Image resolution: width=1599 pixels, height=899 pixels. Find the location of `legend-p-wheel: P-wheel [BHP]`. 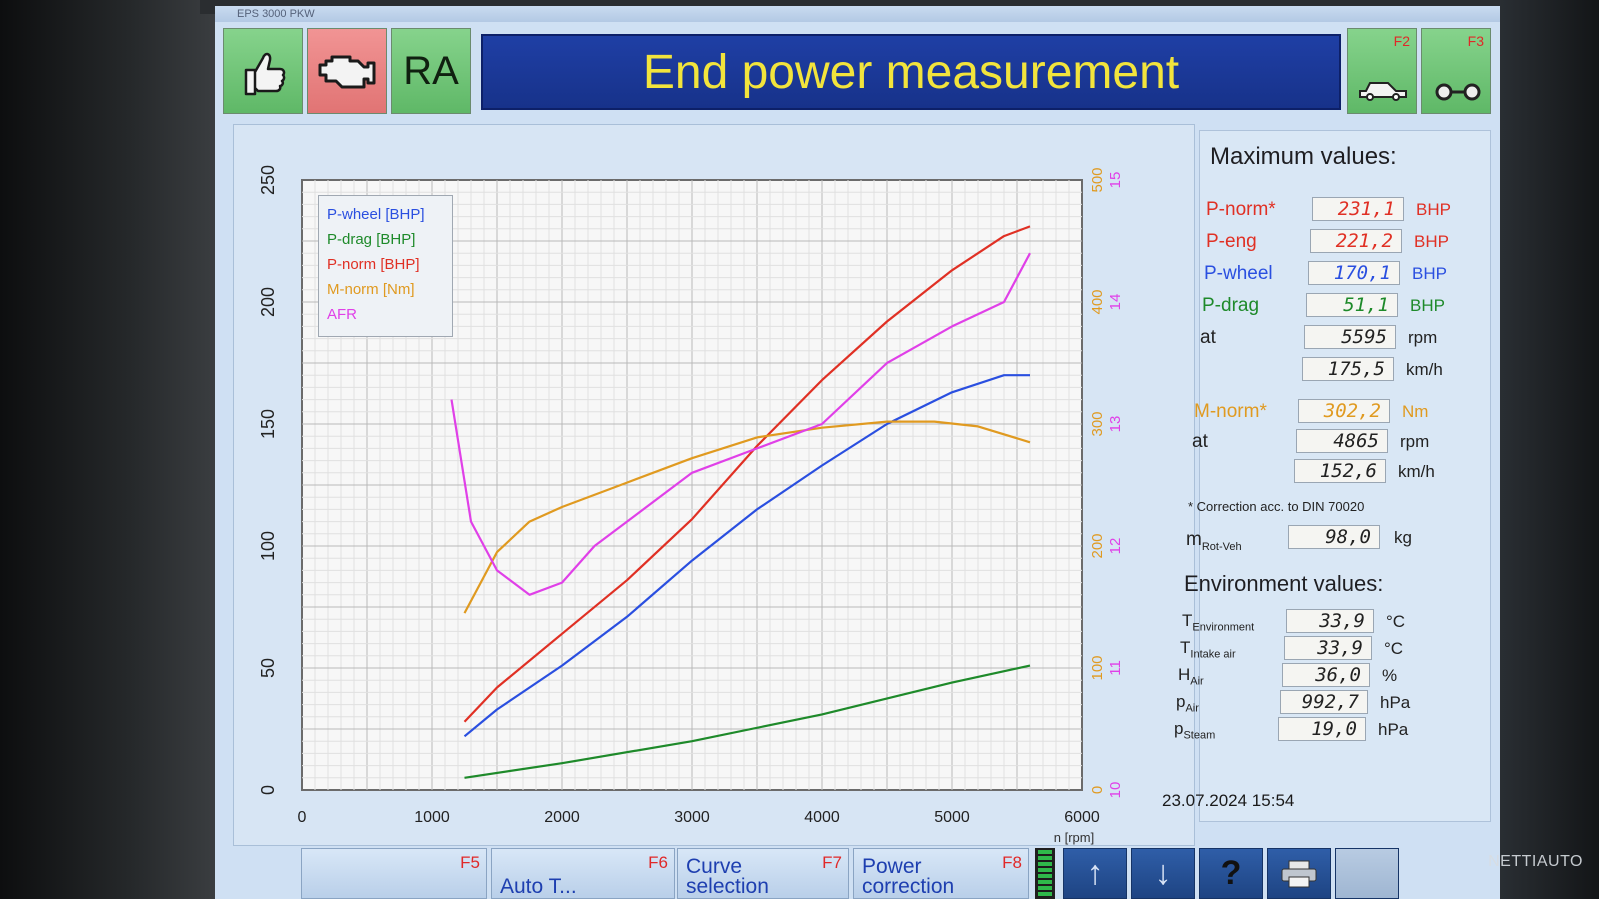

legend-p-wheel: P-wheel [BHP] is located at coordinates (376, 214).